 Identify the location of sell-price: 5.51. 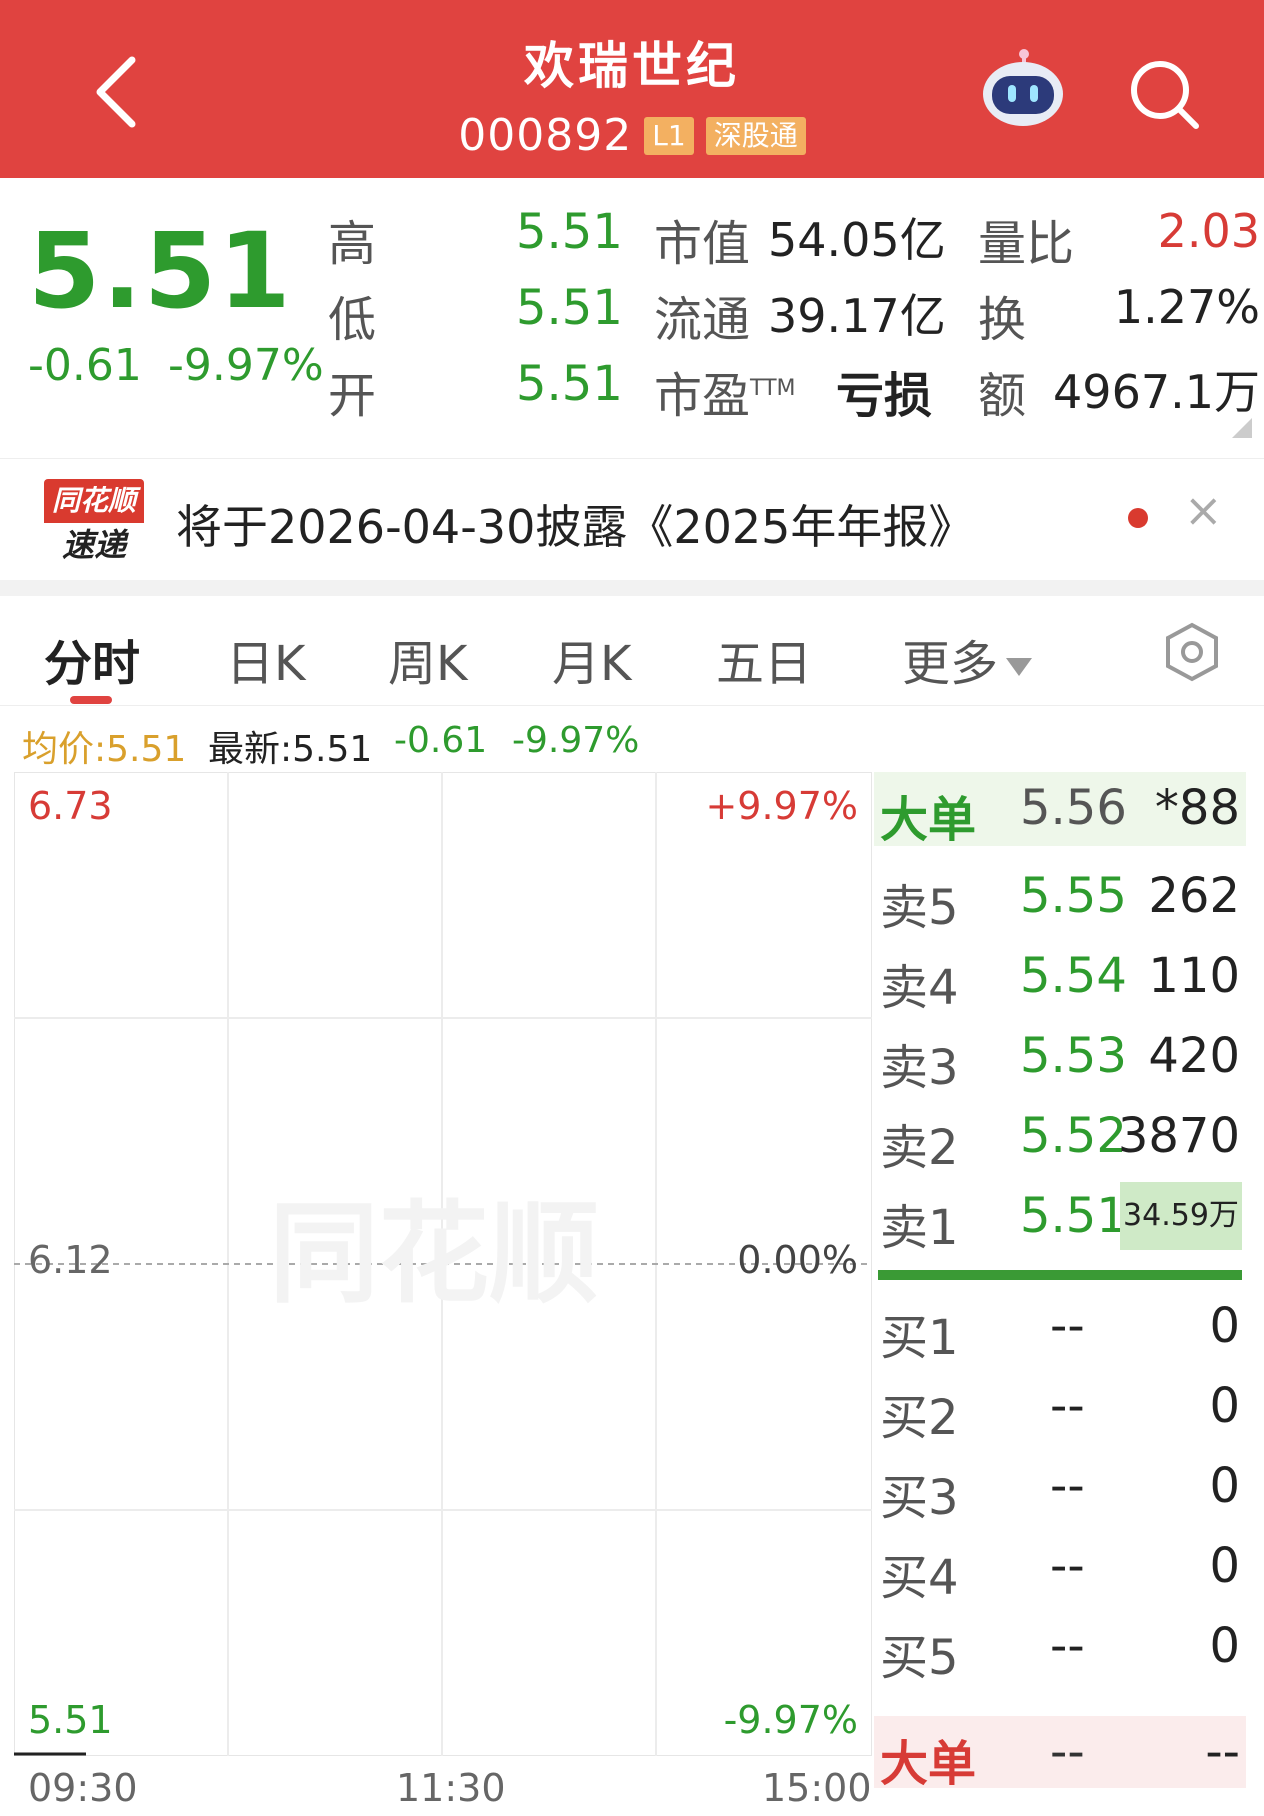
(1073, 1216).